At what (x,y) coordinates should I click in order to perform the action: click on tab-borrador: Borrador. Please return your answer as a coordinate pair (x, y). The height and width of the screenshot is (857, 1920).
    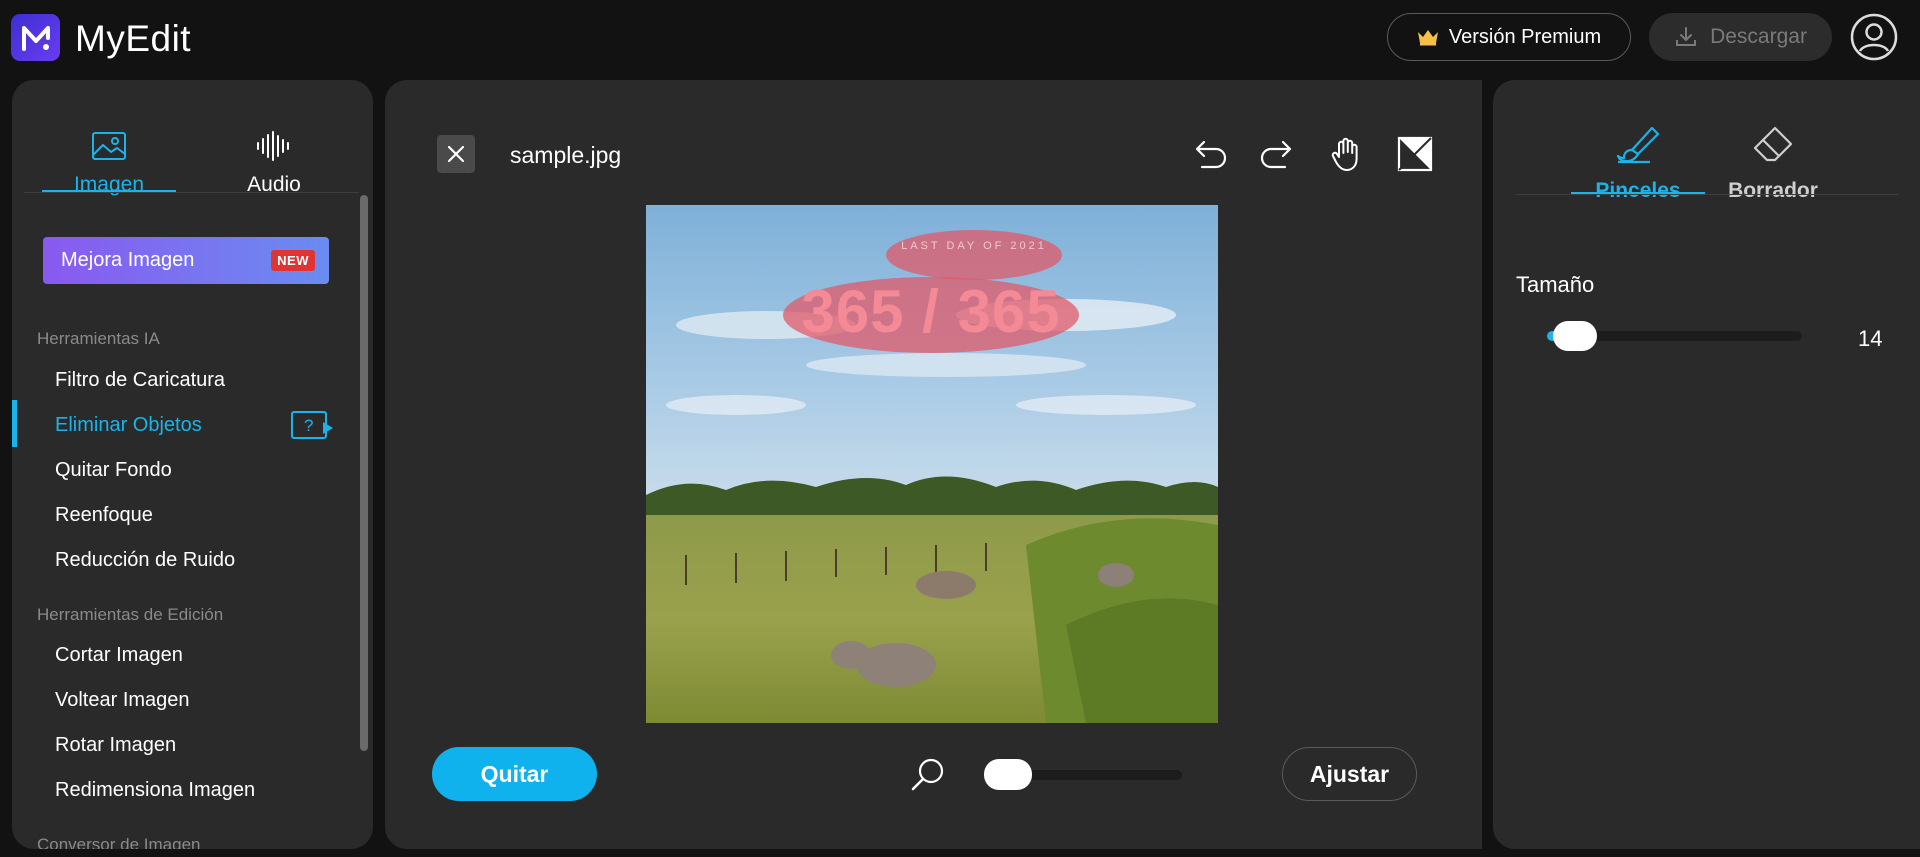
    Looking at the image, I should click on (1773, 152).